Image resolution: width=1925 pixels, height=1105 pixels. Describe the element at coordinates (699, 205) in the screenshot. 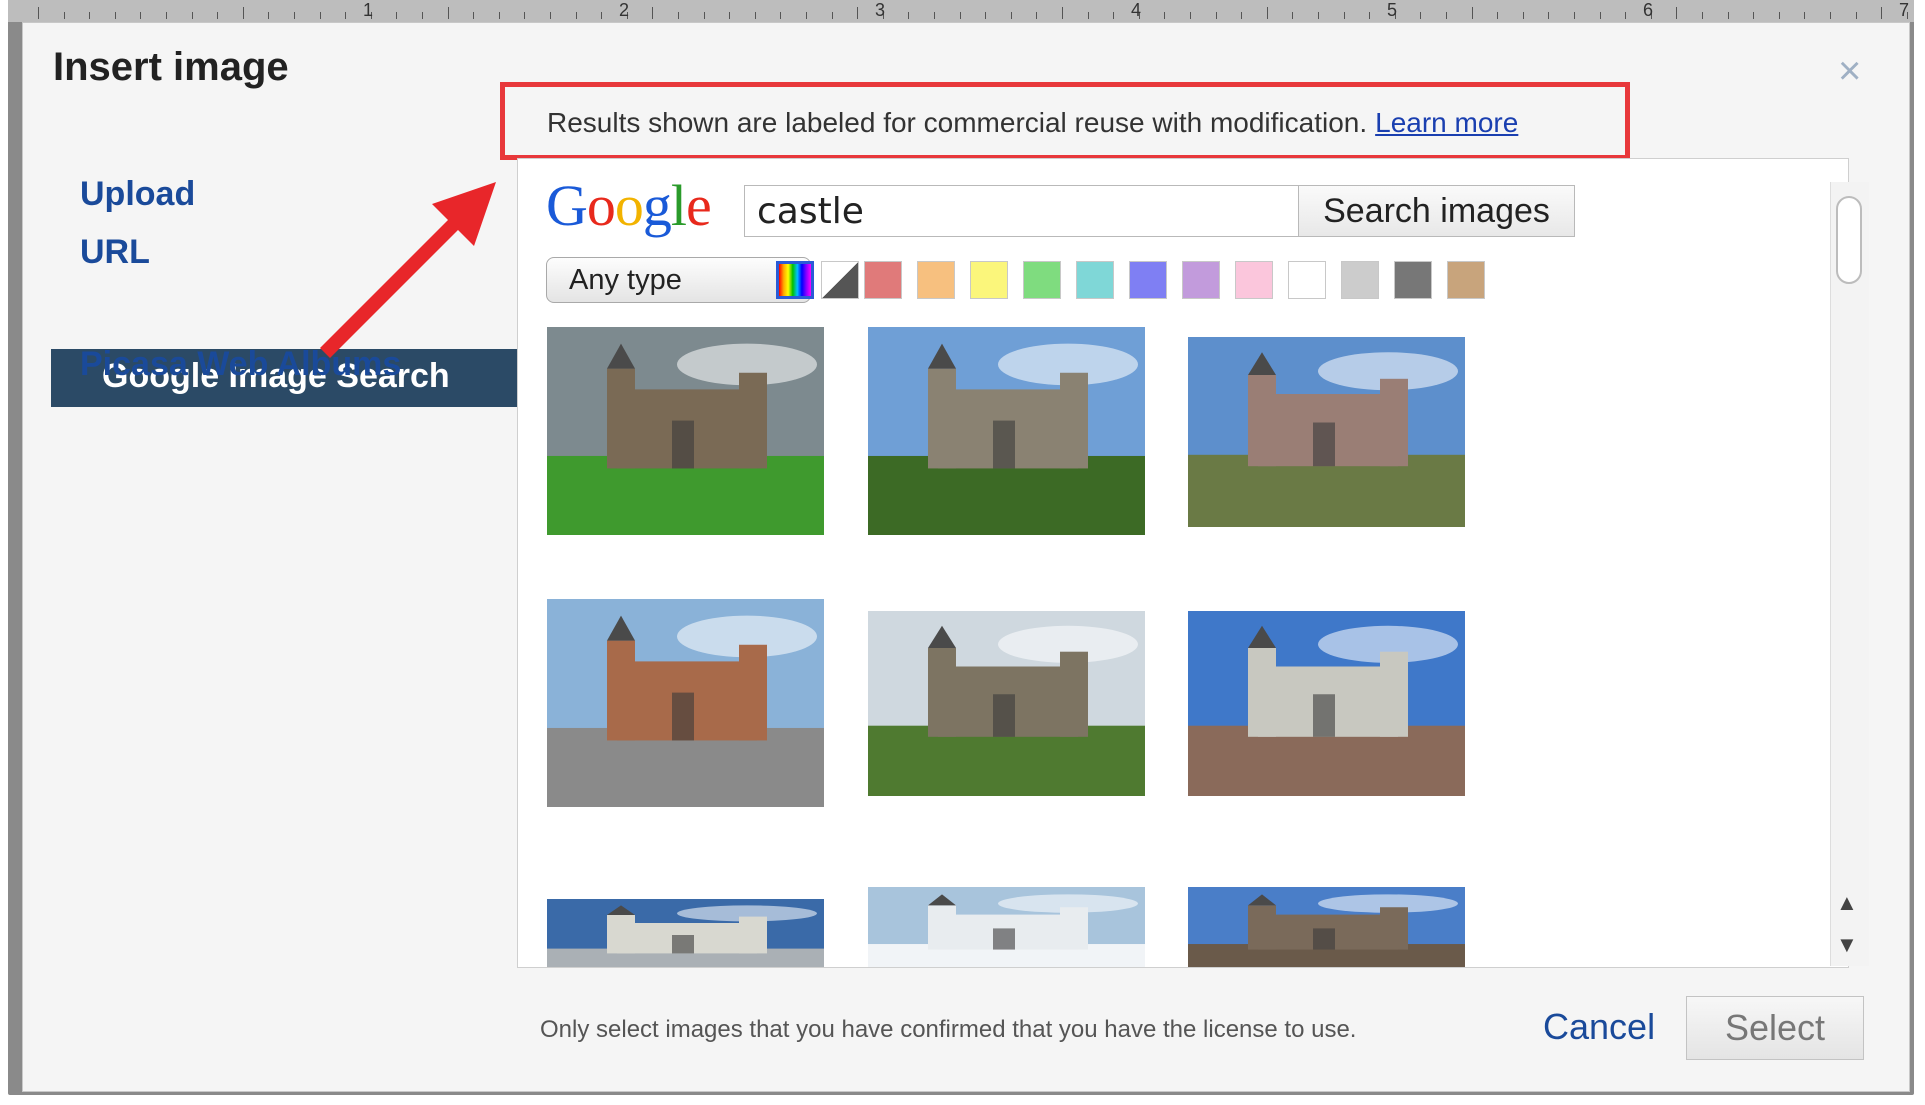

I see `google-logo-letter: e` at that location.